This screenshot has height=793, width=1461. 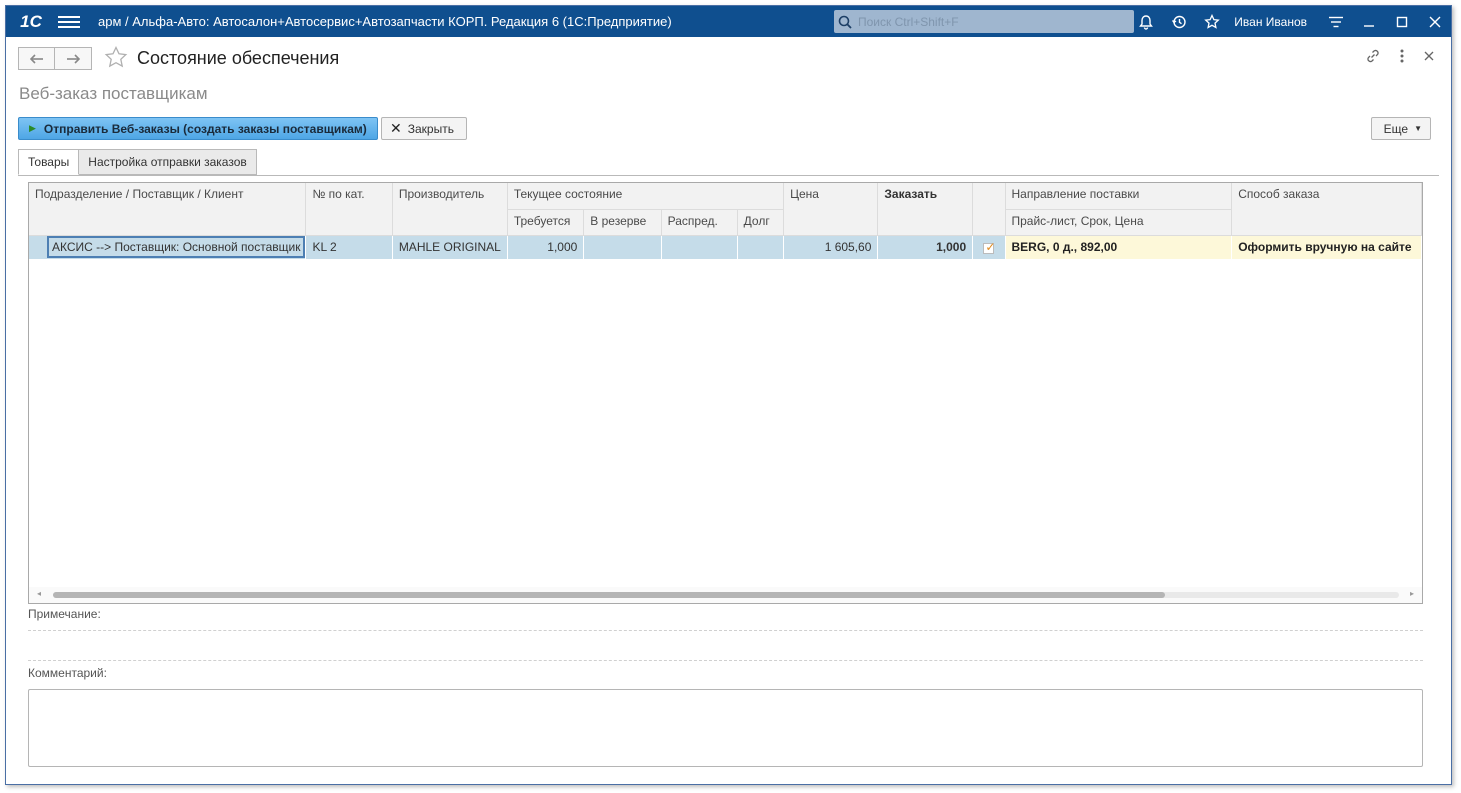 I want to click on col-required: Требуется, so click(x=546, y=222).